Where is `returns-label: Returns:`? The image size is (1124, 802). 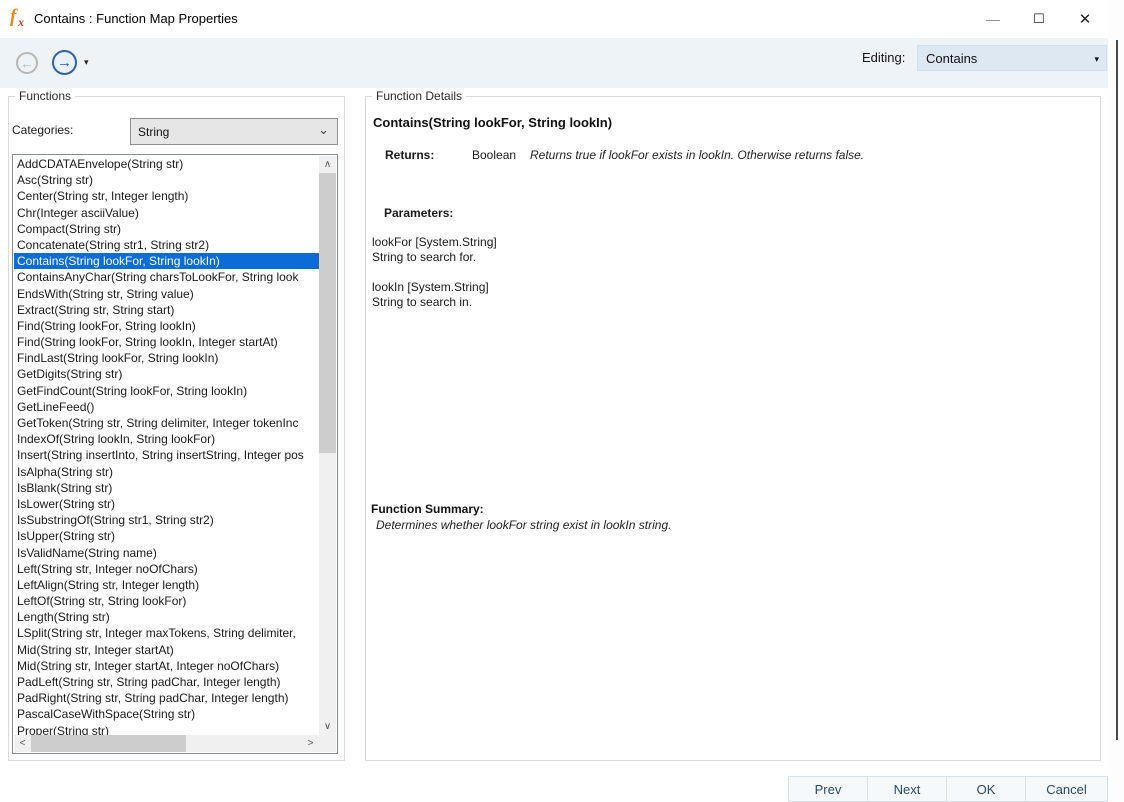
returns-label: Returns: is located at coordinates (410, 155).